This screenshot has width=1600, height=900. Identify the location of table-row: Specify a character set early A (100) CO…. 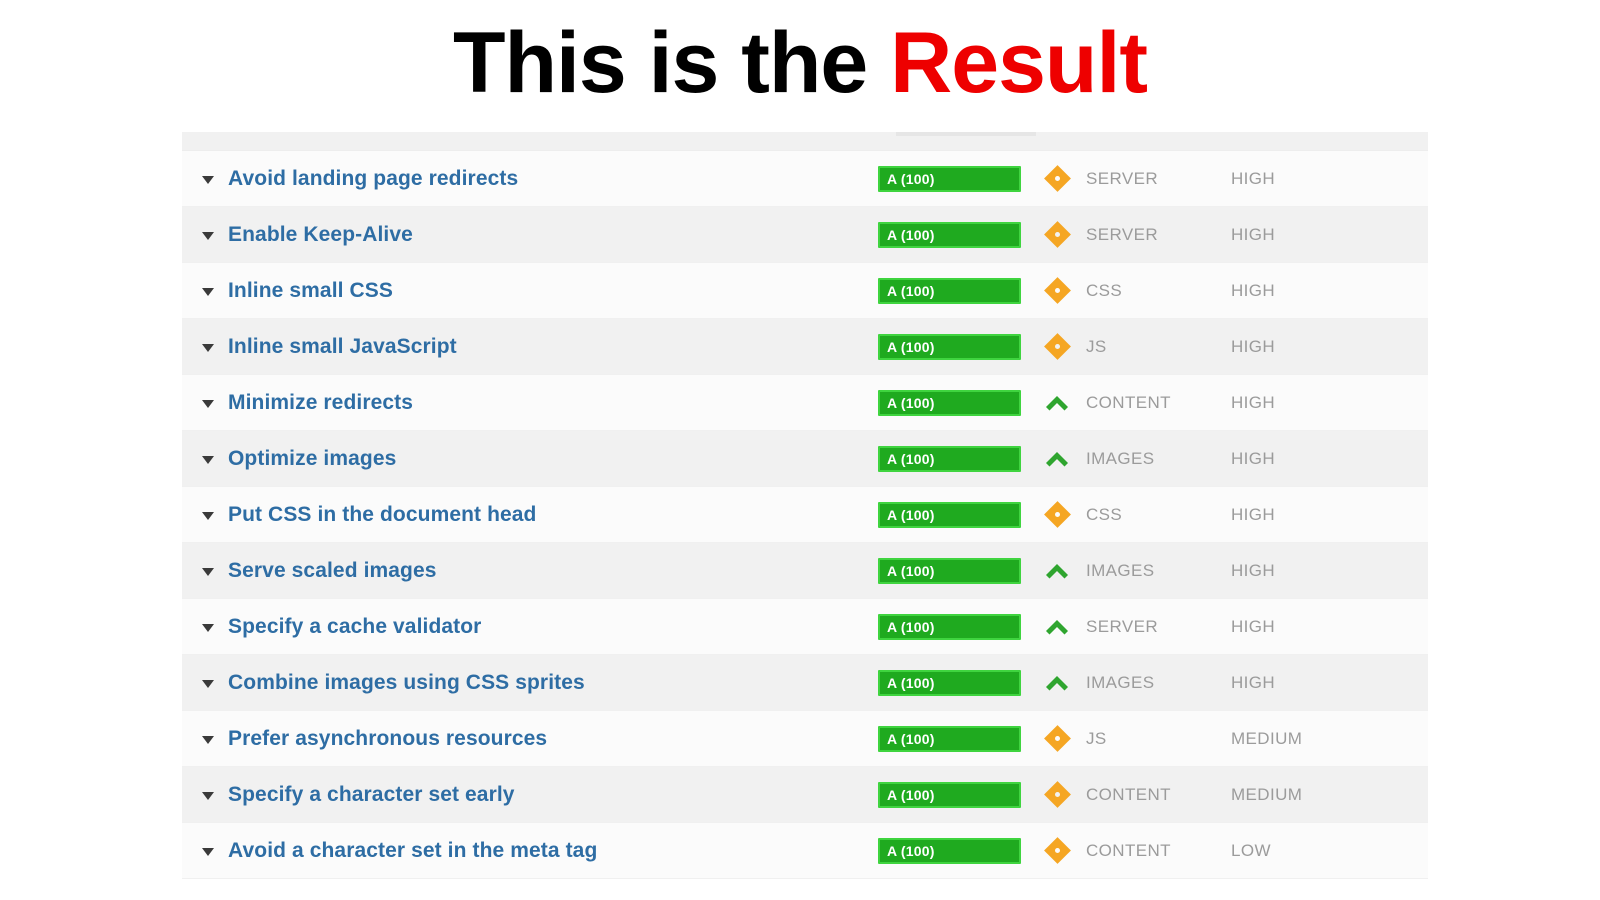
(805, 795).